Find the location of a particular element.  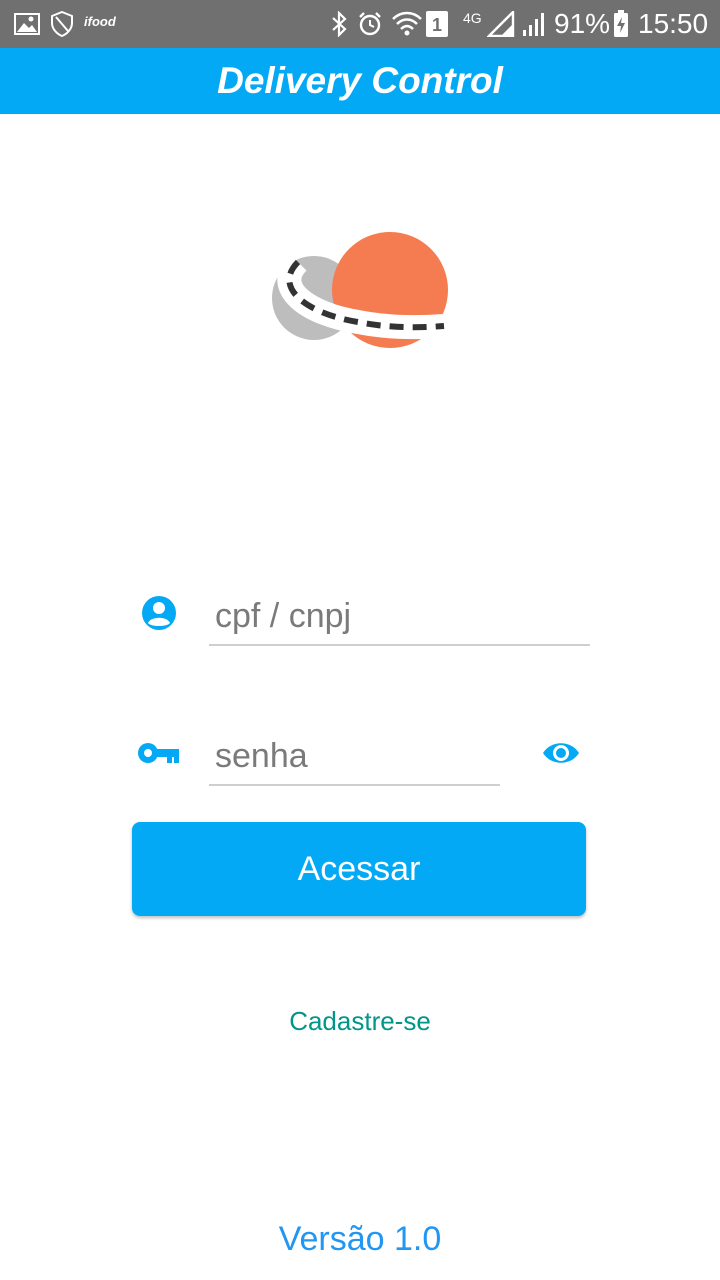

image-icon is located at coordinates (27, 24).